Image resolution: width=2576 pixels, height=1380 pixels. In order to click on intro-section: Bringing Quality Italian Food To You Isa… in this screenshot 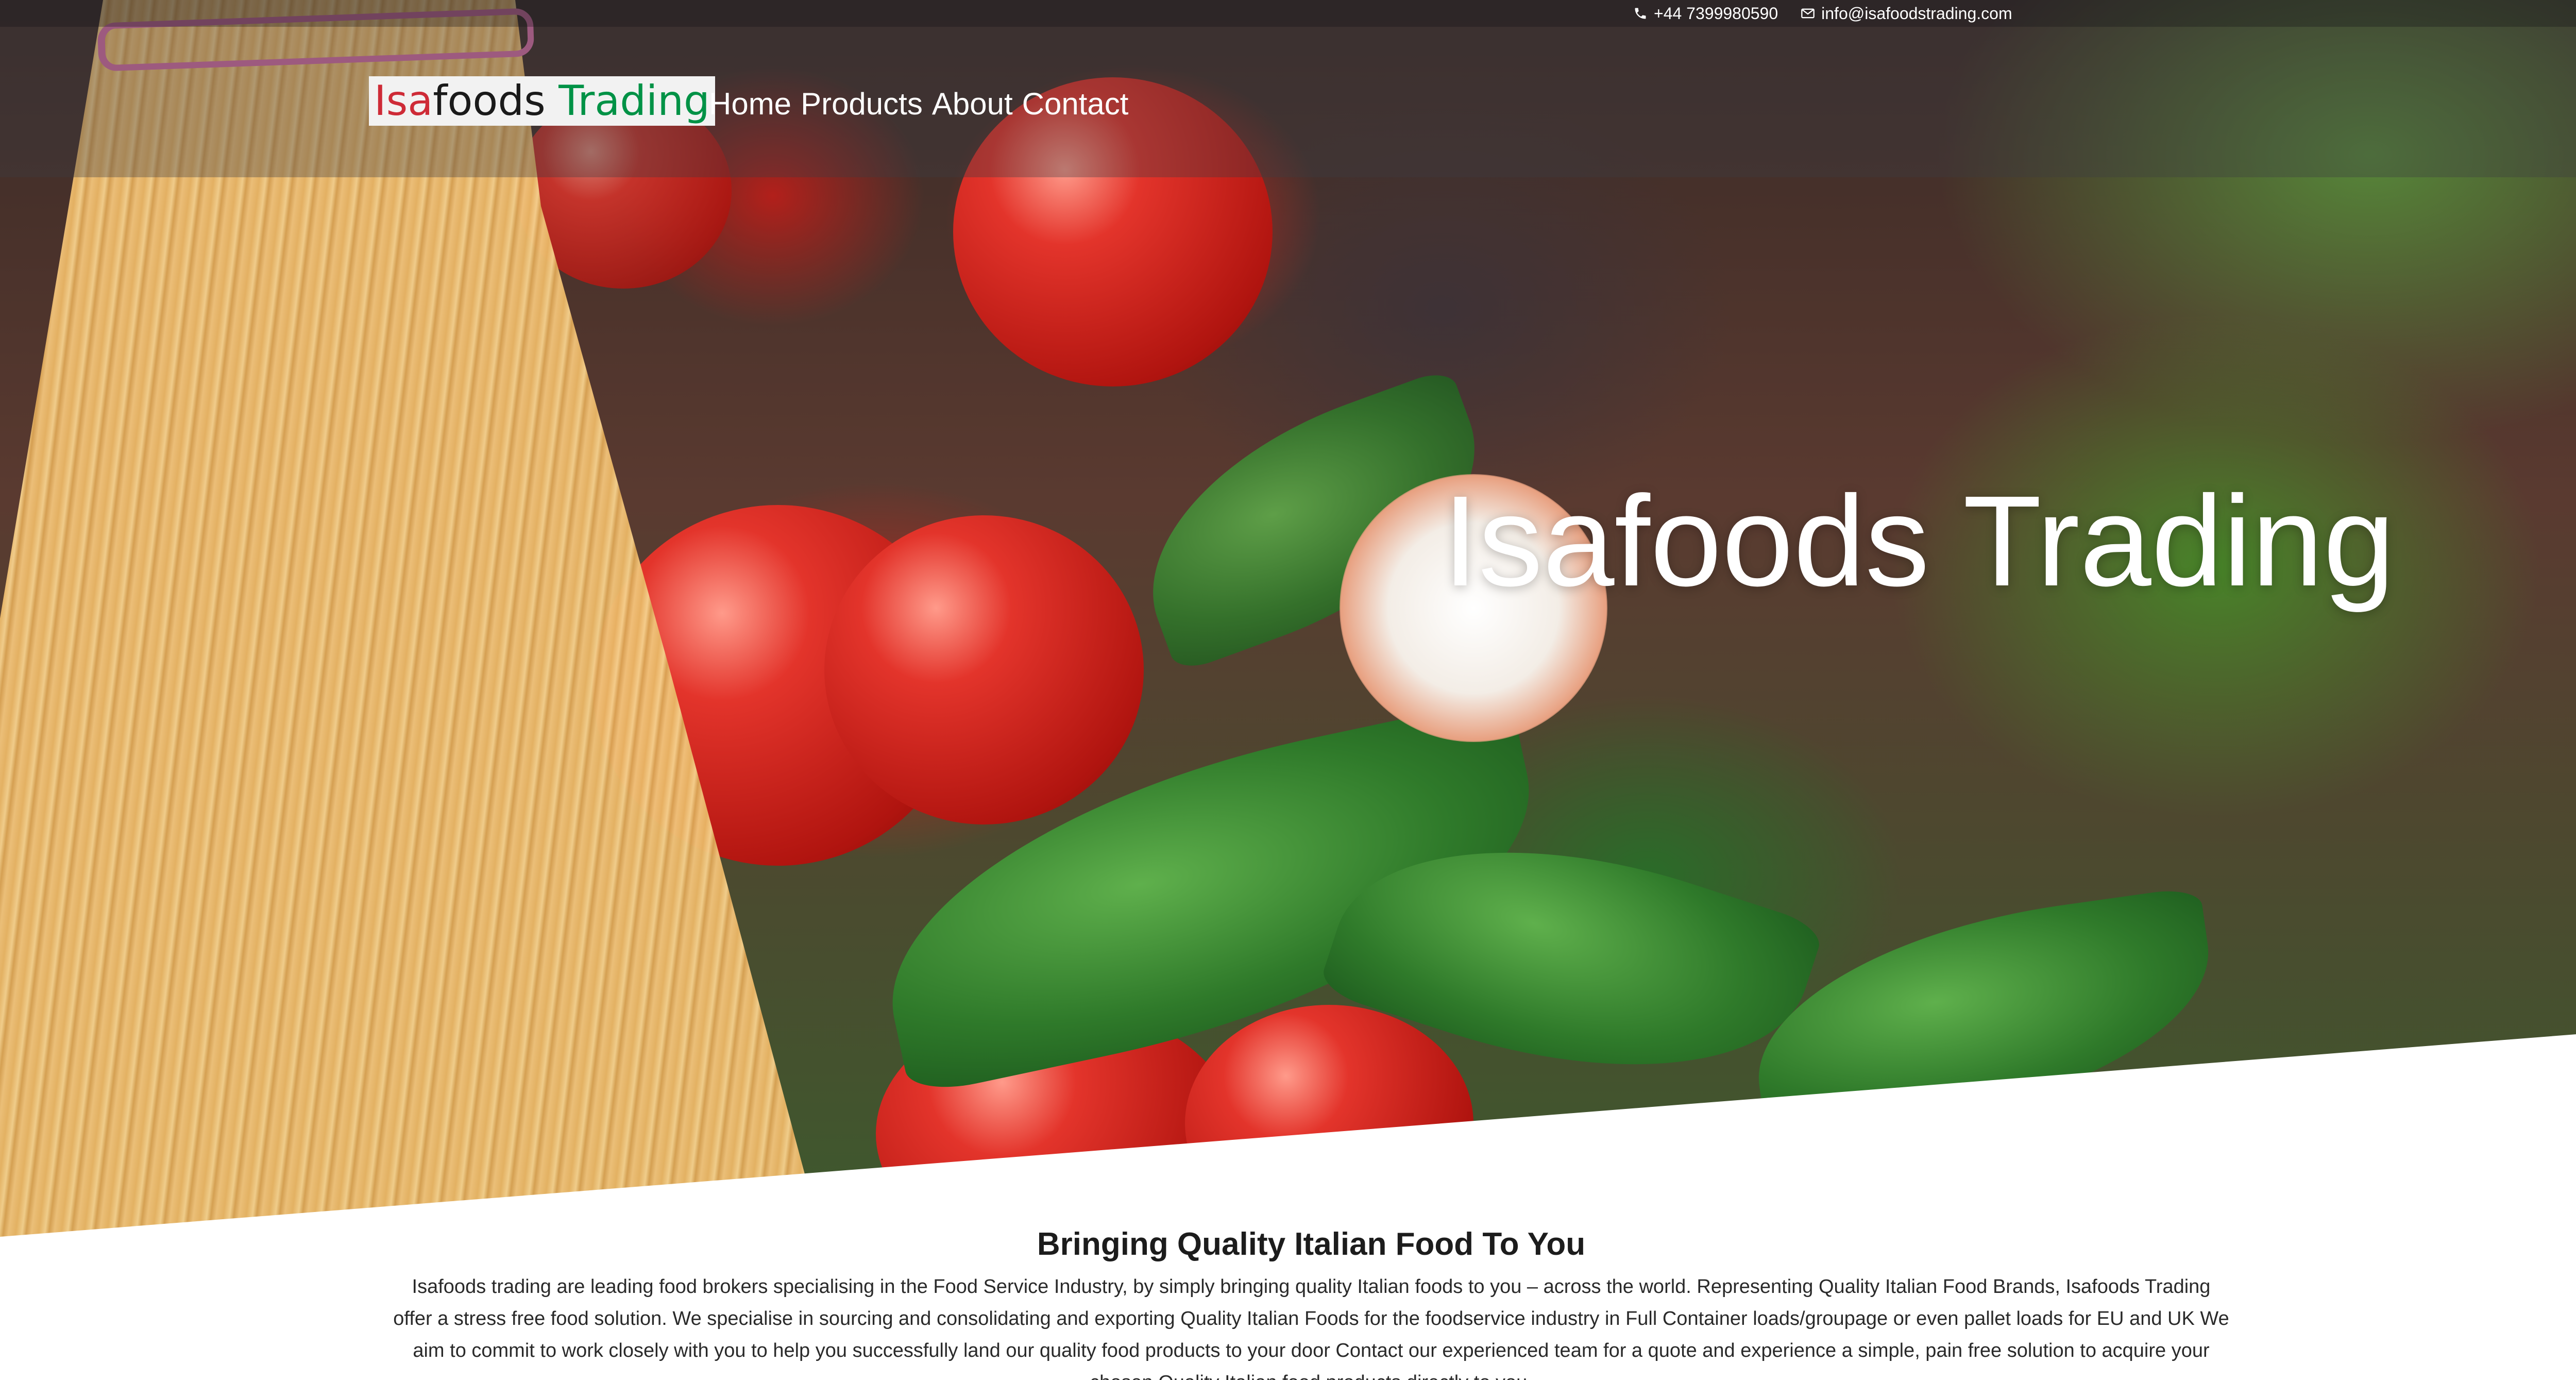, I will do `click(1311, 1300)`.